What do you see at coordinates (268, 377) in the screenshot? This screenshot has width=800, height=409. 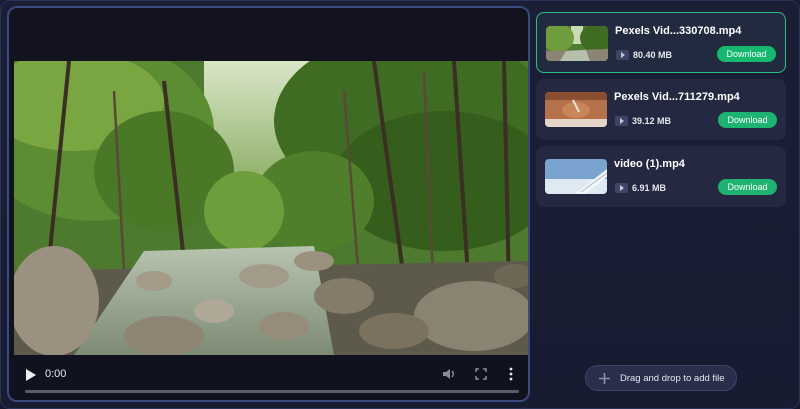 I see `player-controls: 0:00` at bounding box center [268, 377].